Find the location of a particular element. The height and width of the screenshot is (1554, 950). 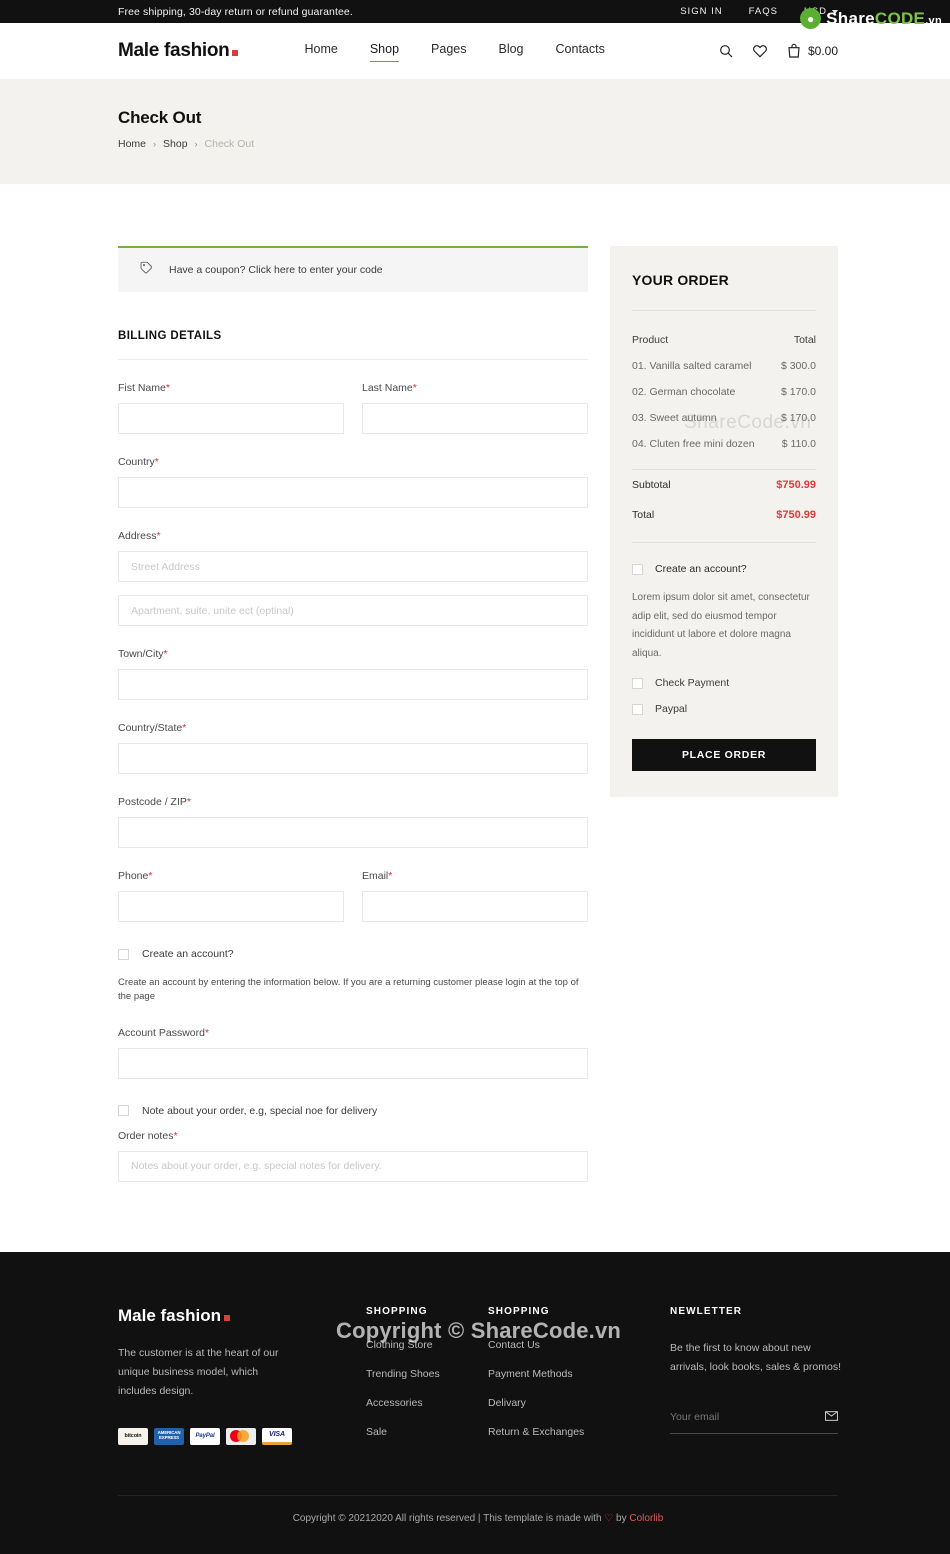

footer-logo: Male fashion is located at coordinates (242, 1316).